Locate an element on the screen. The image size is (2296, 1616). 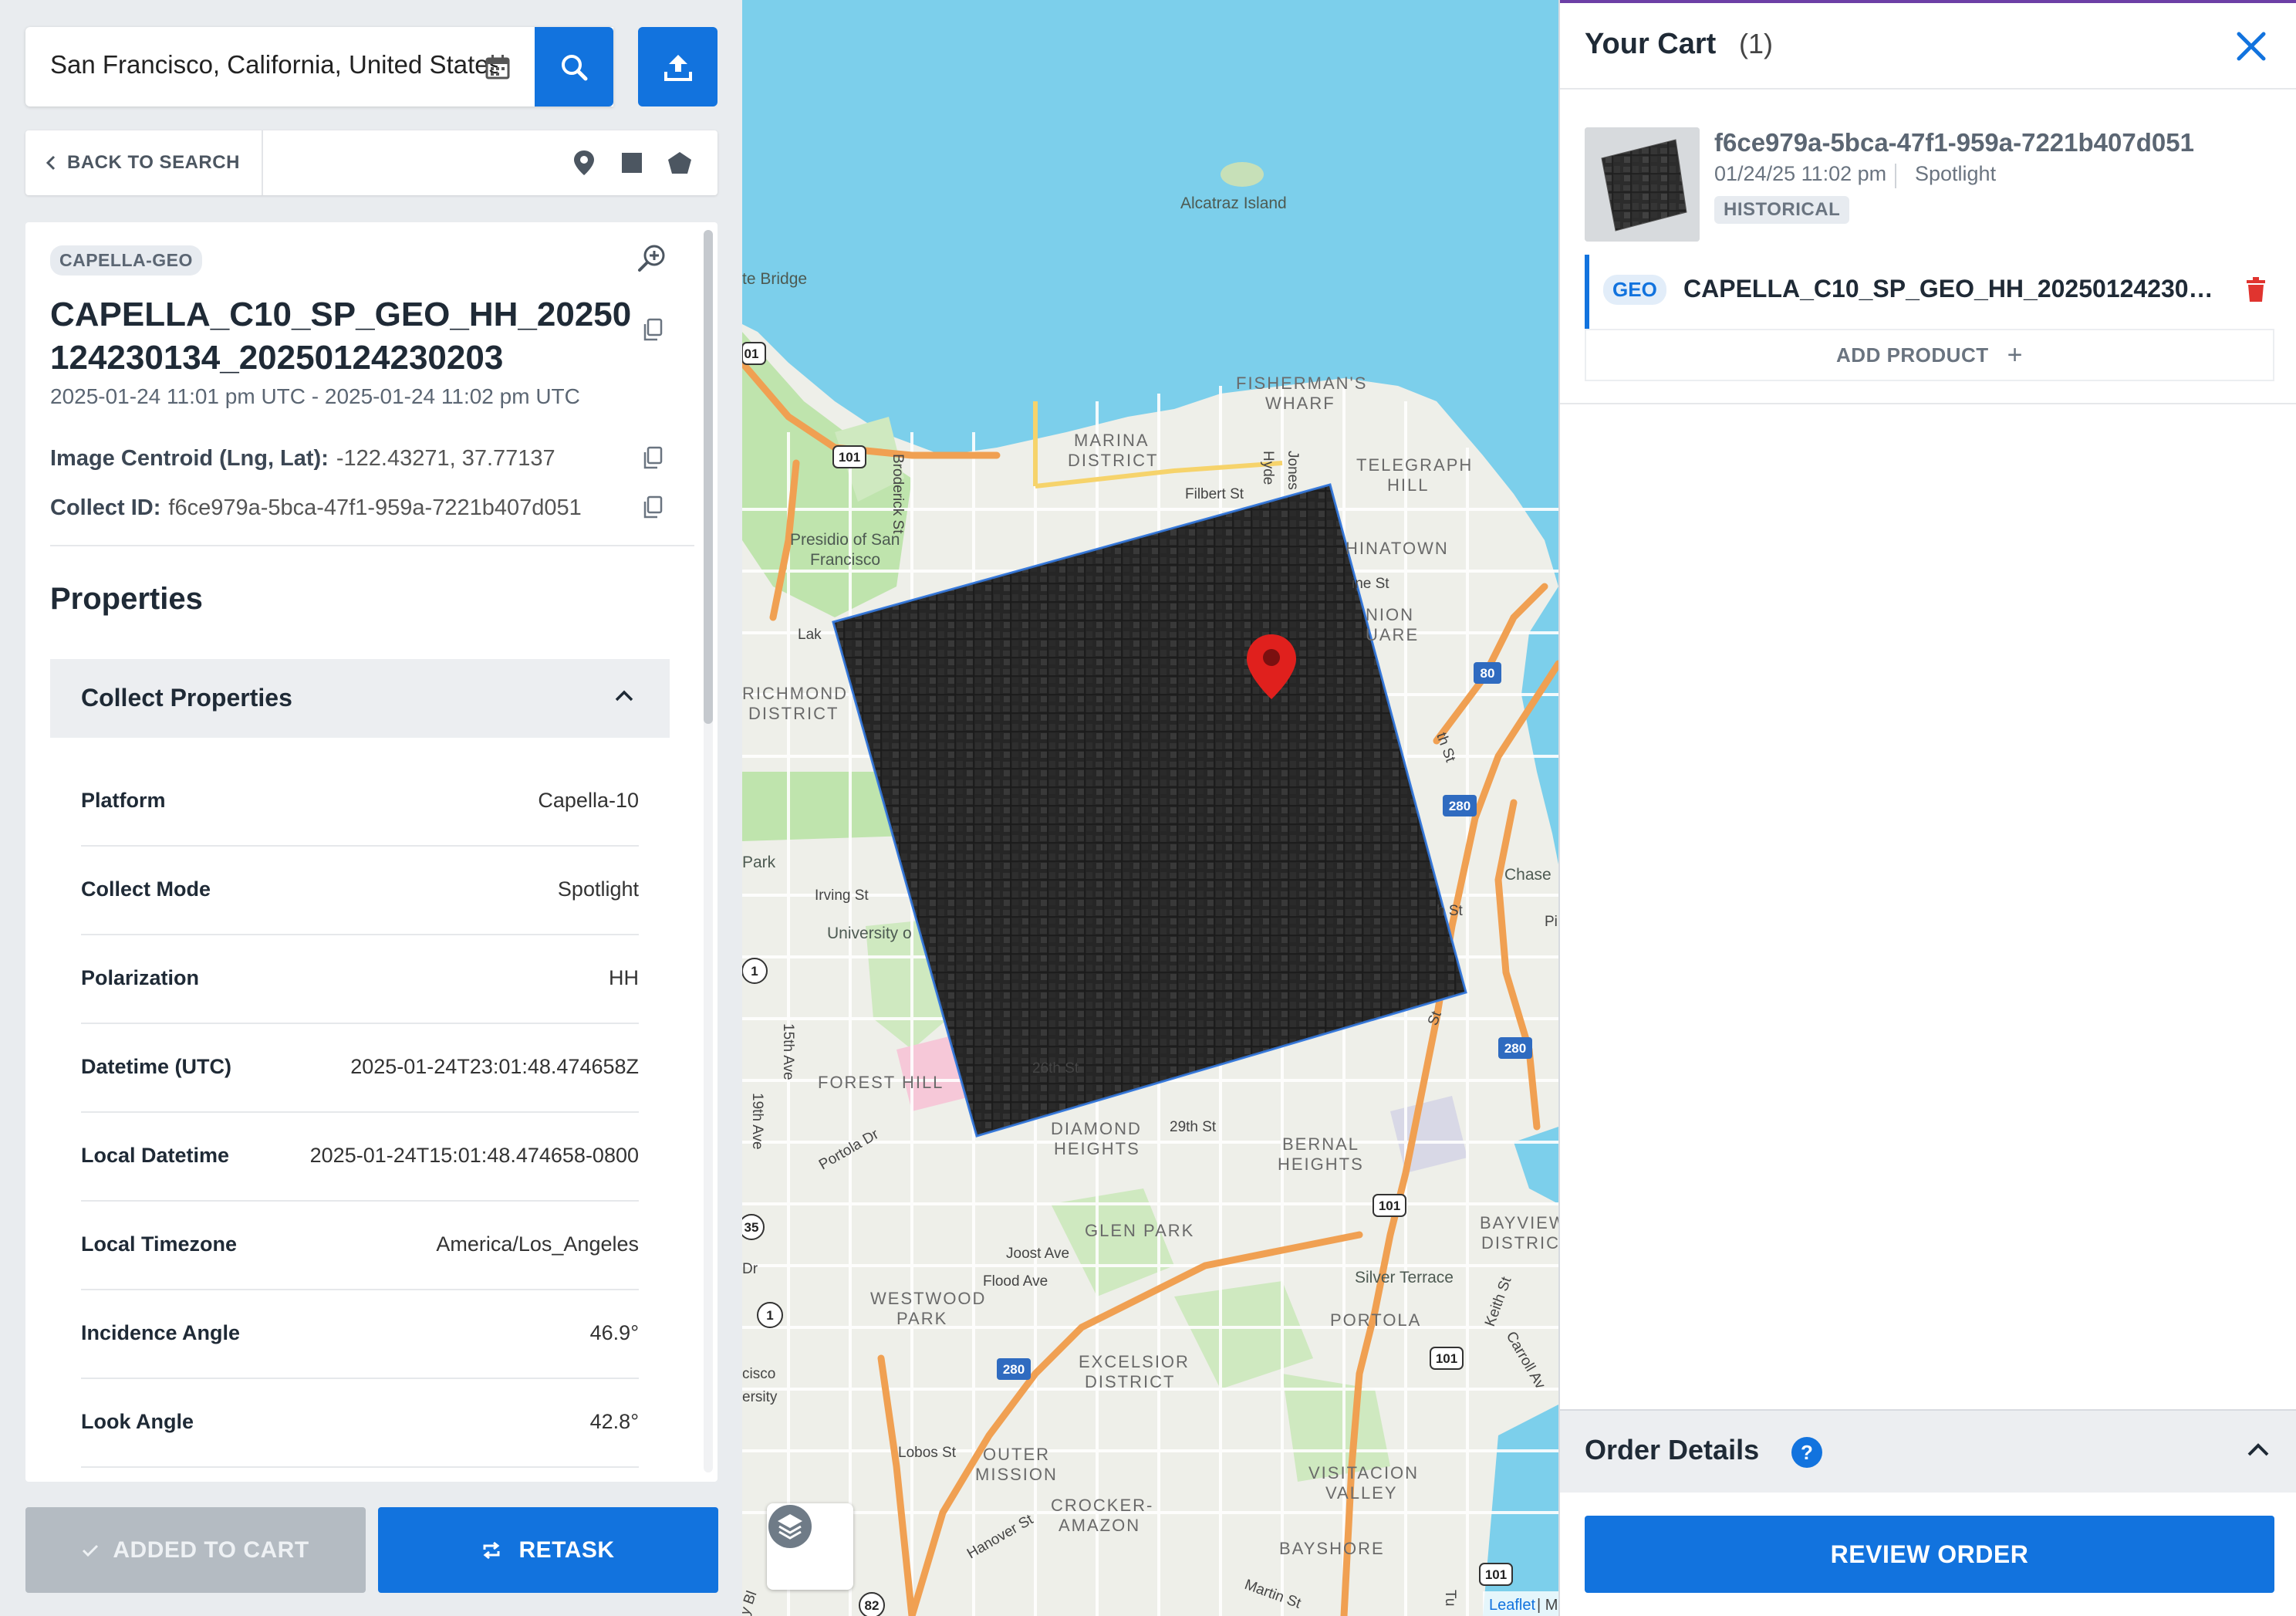
svg-text: Jones is located at coordinates (1293, 471).